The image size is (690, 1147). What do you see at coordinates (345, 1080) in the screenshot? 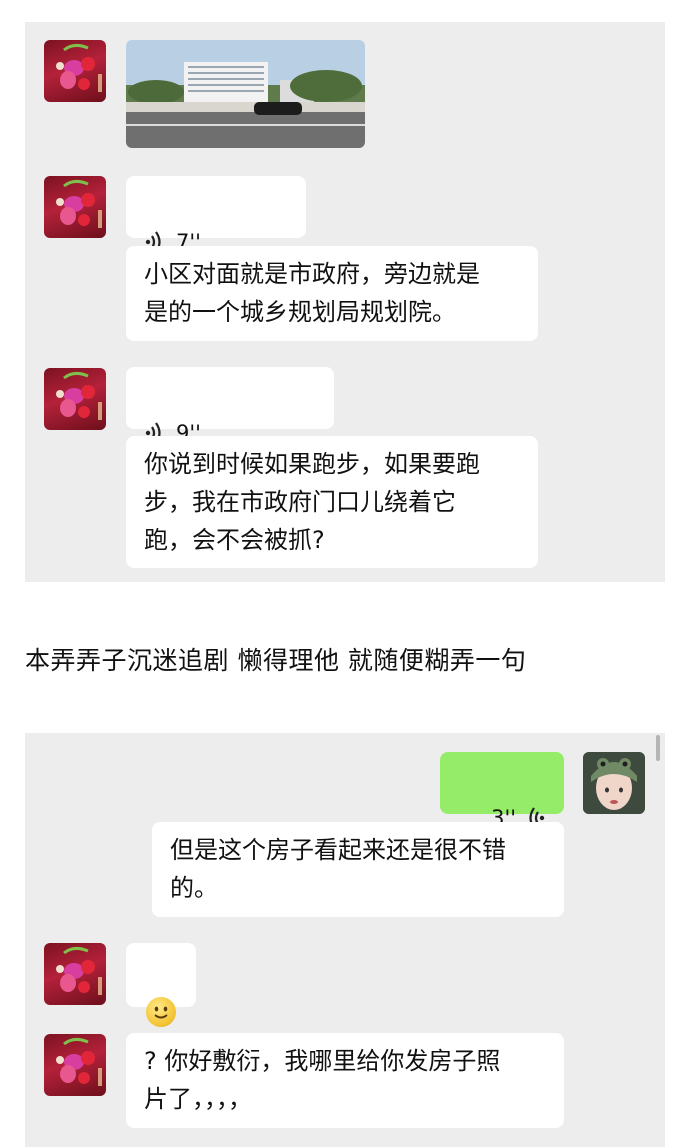
I see `text-message-bubble: ? 你好敷衍，我哪里给你发房子照 片了，，，，` at bounding box center [345, 1080].